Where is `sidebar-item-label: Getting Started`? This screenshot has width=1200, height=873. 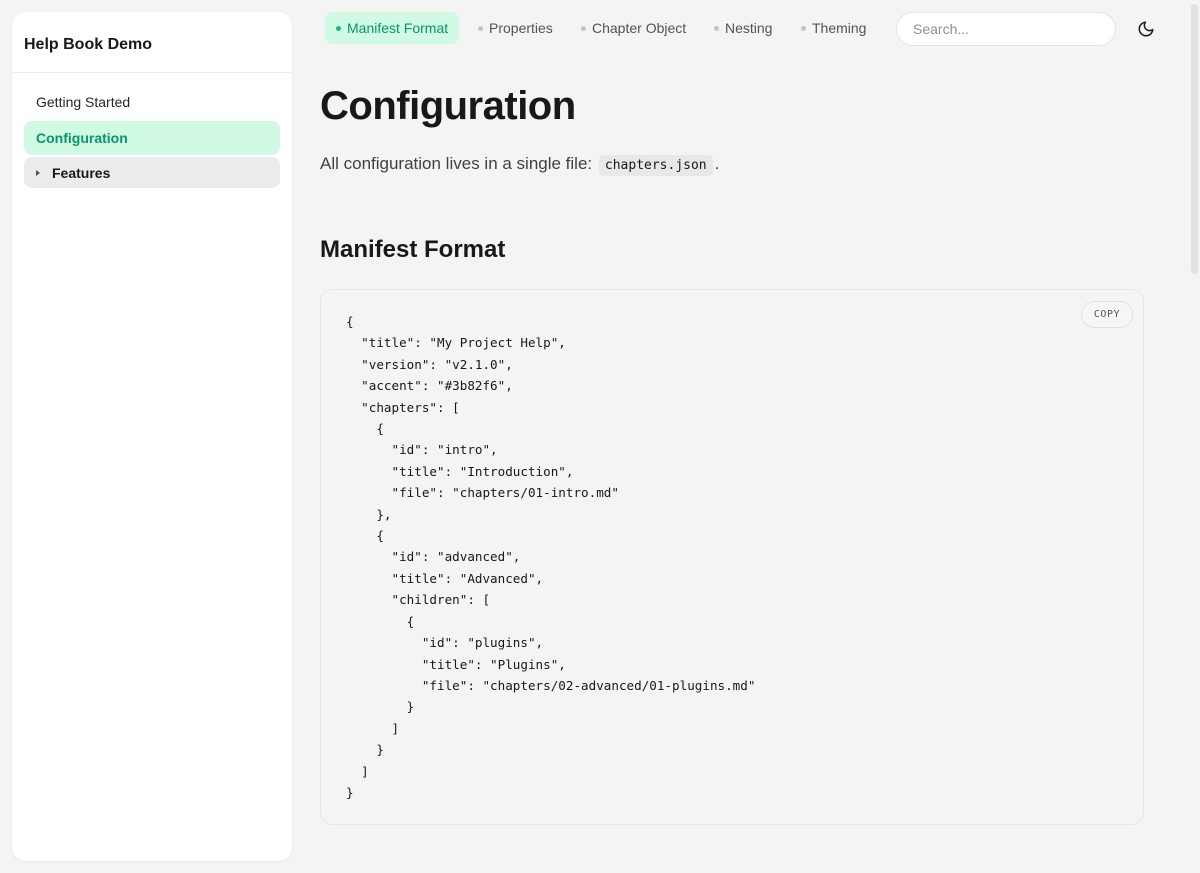 sidebar-item-label: Getting Started is located at coordinates (83, 102).